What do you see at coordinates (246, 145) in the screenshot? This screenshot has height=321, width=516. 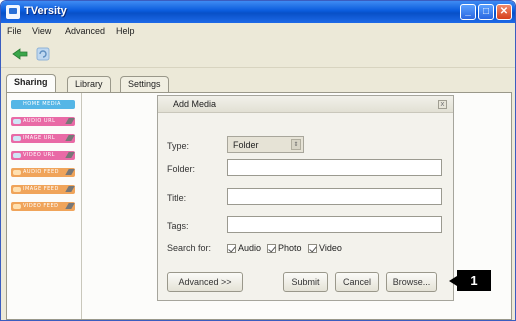 I see `type-select-value: Folder` at bounding box center [246, 145].